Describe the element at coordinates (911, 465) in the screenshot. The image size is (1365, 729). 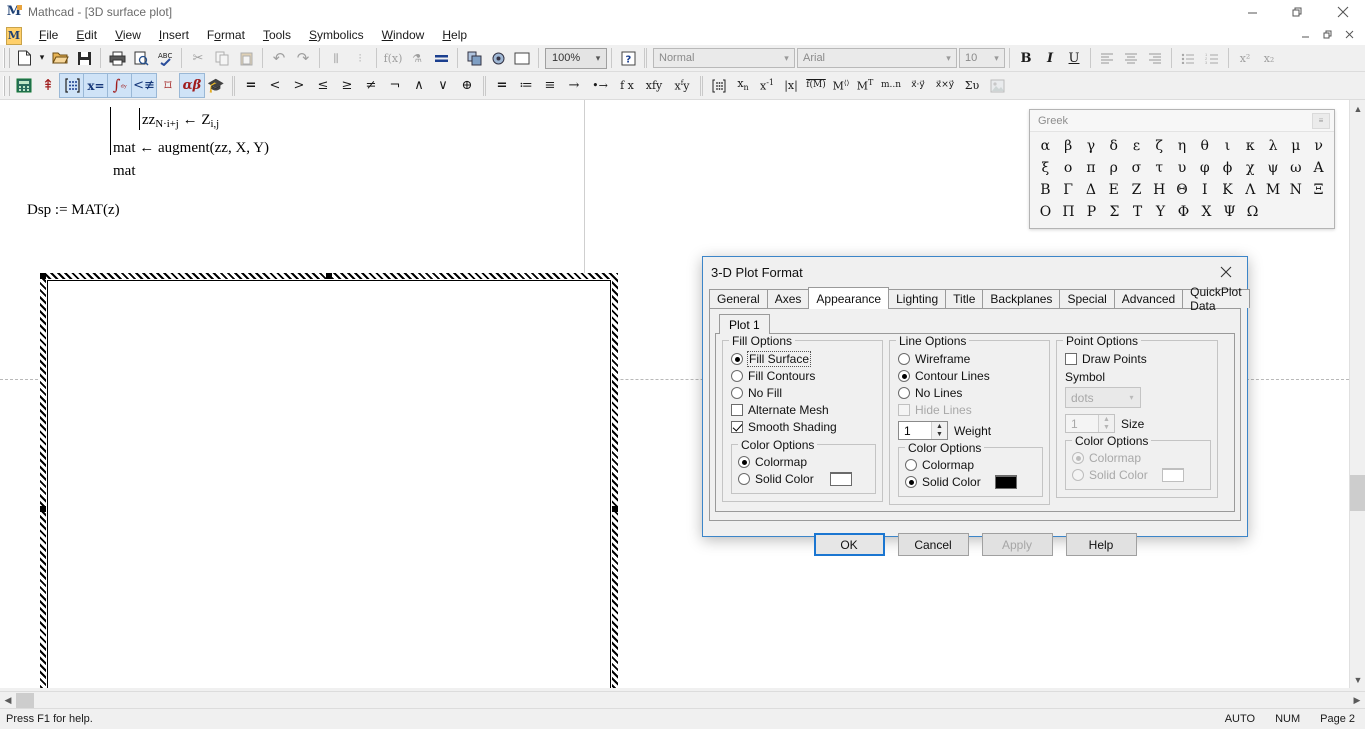
I see `line-colormap-radio` at that location.